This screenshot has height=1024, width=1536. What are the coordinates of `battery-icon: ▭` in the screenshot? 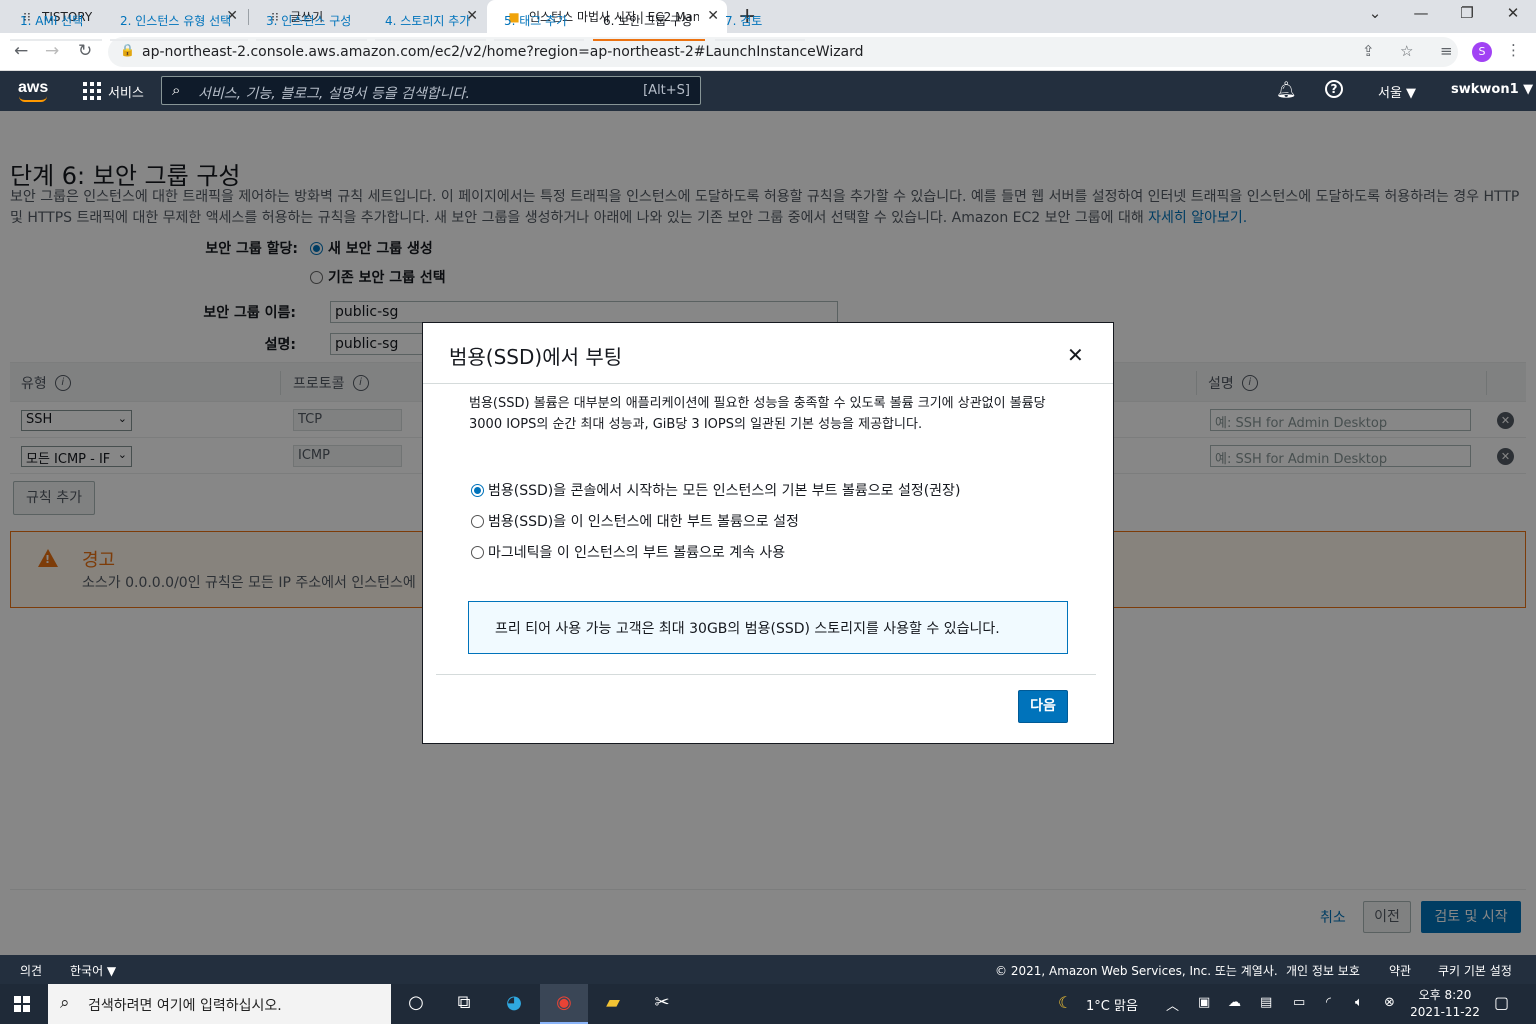 It's located at (1299, 1002).